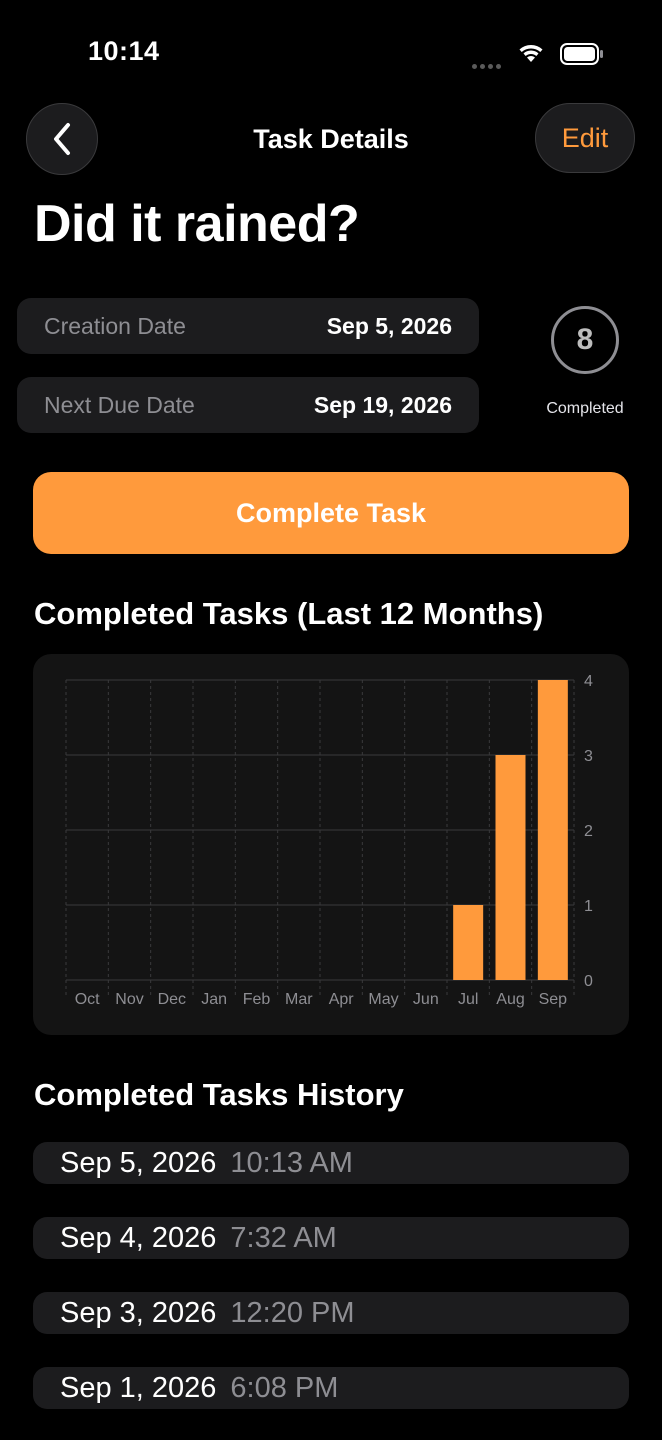  Describe the element at coordinates (588, 756) in the screenshot. I see `y-tick-label: 3` at that location.